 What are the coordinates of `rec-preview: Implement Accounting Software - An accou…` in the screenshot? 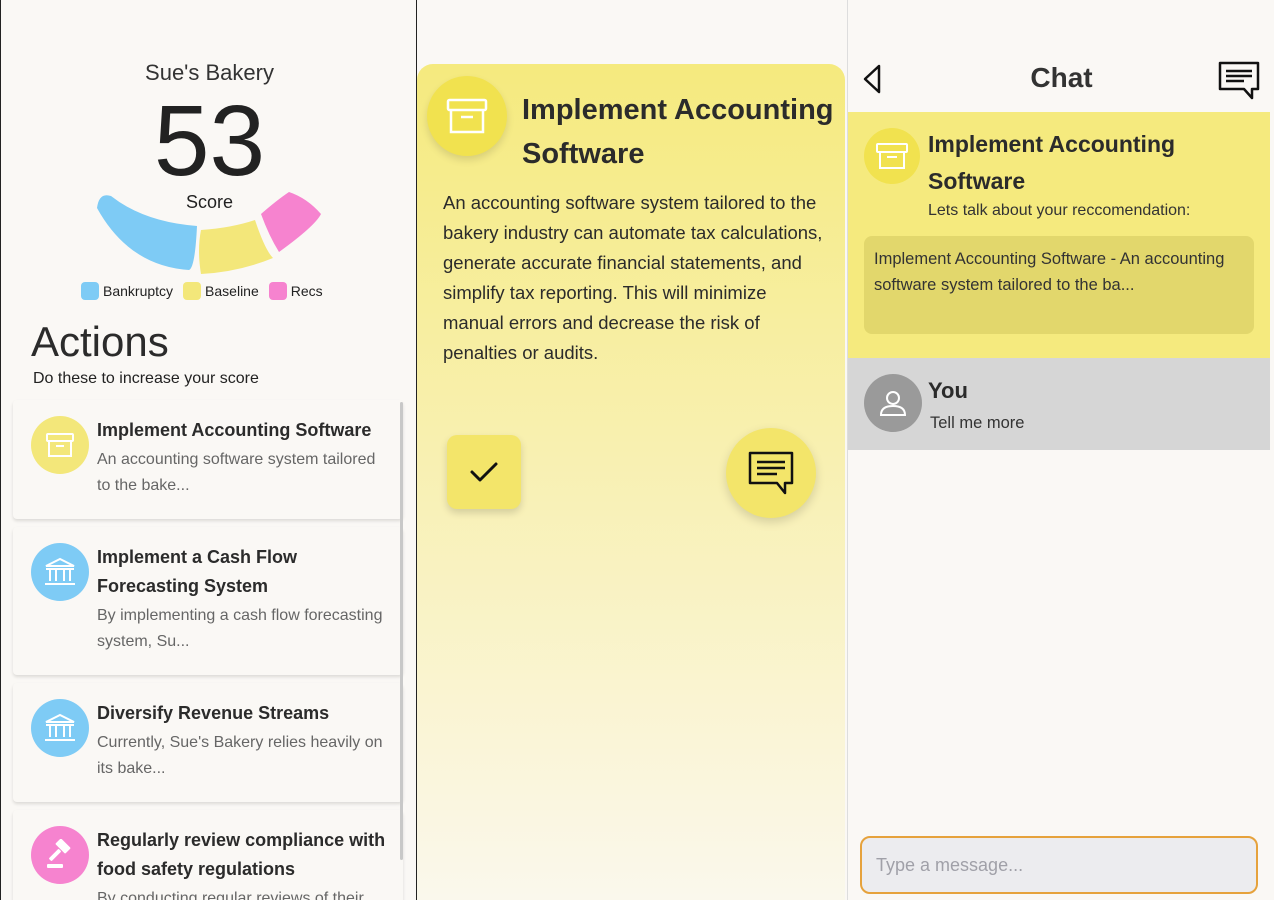 It's located at (1059, 285).